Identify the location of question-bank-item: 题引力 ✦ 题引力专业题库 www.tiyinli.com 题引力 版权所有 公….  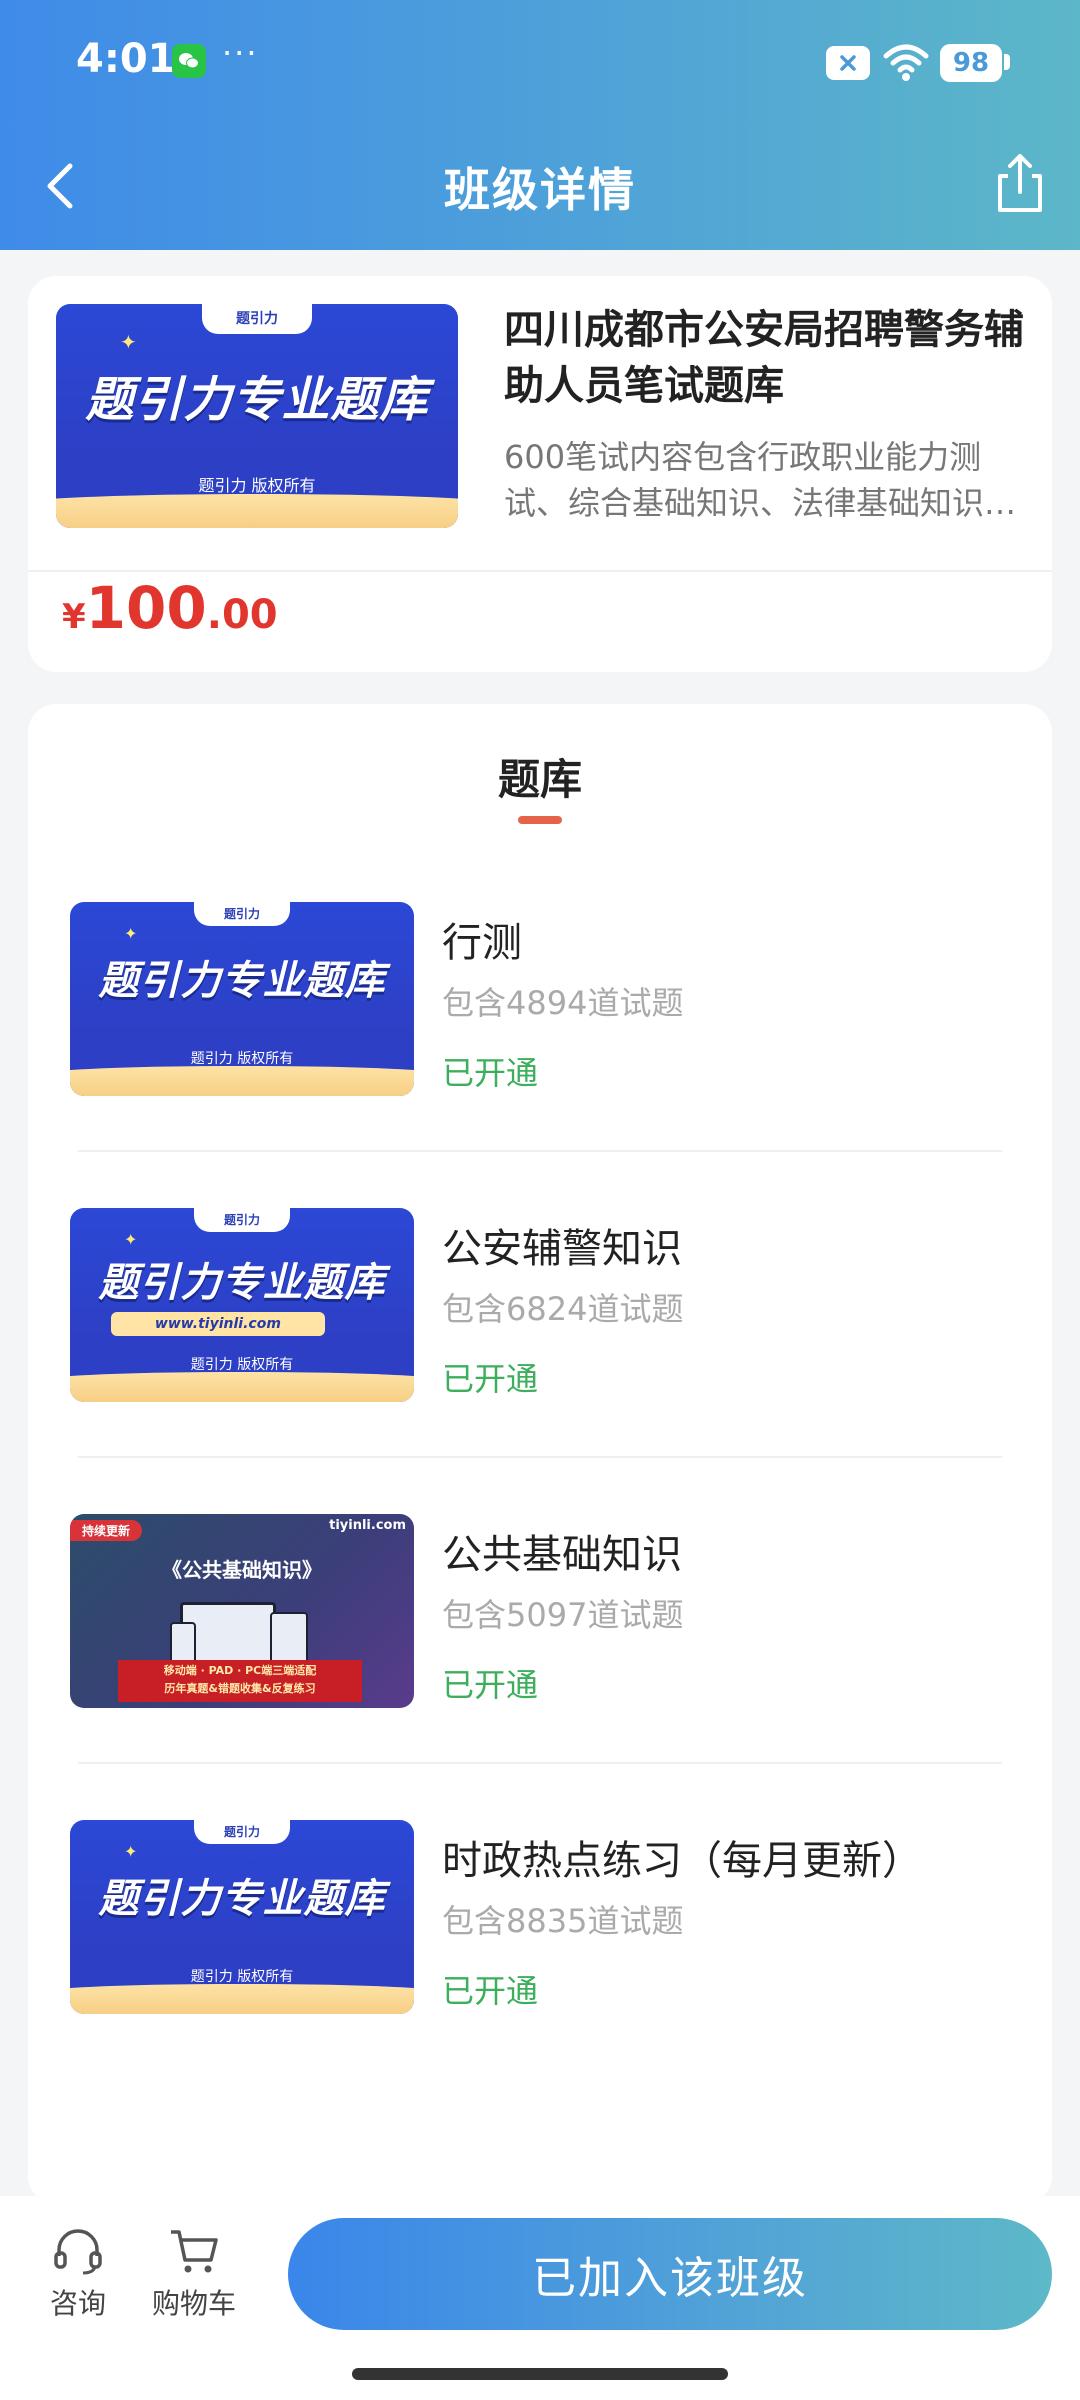
(540, 1361).